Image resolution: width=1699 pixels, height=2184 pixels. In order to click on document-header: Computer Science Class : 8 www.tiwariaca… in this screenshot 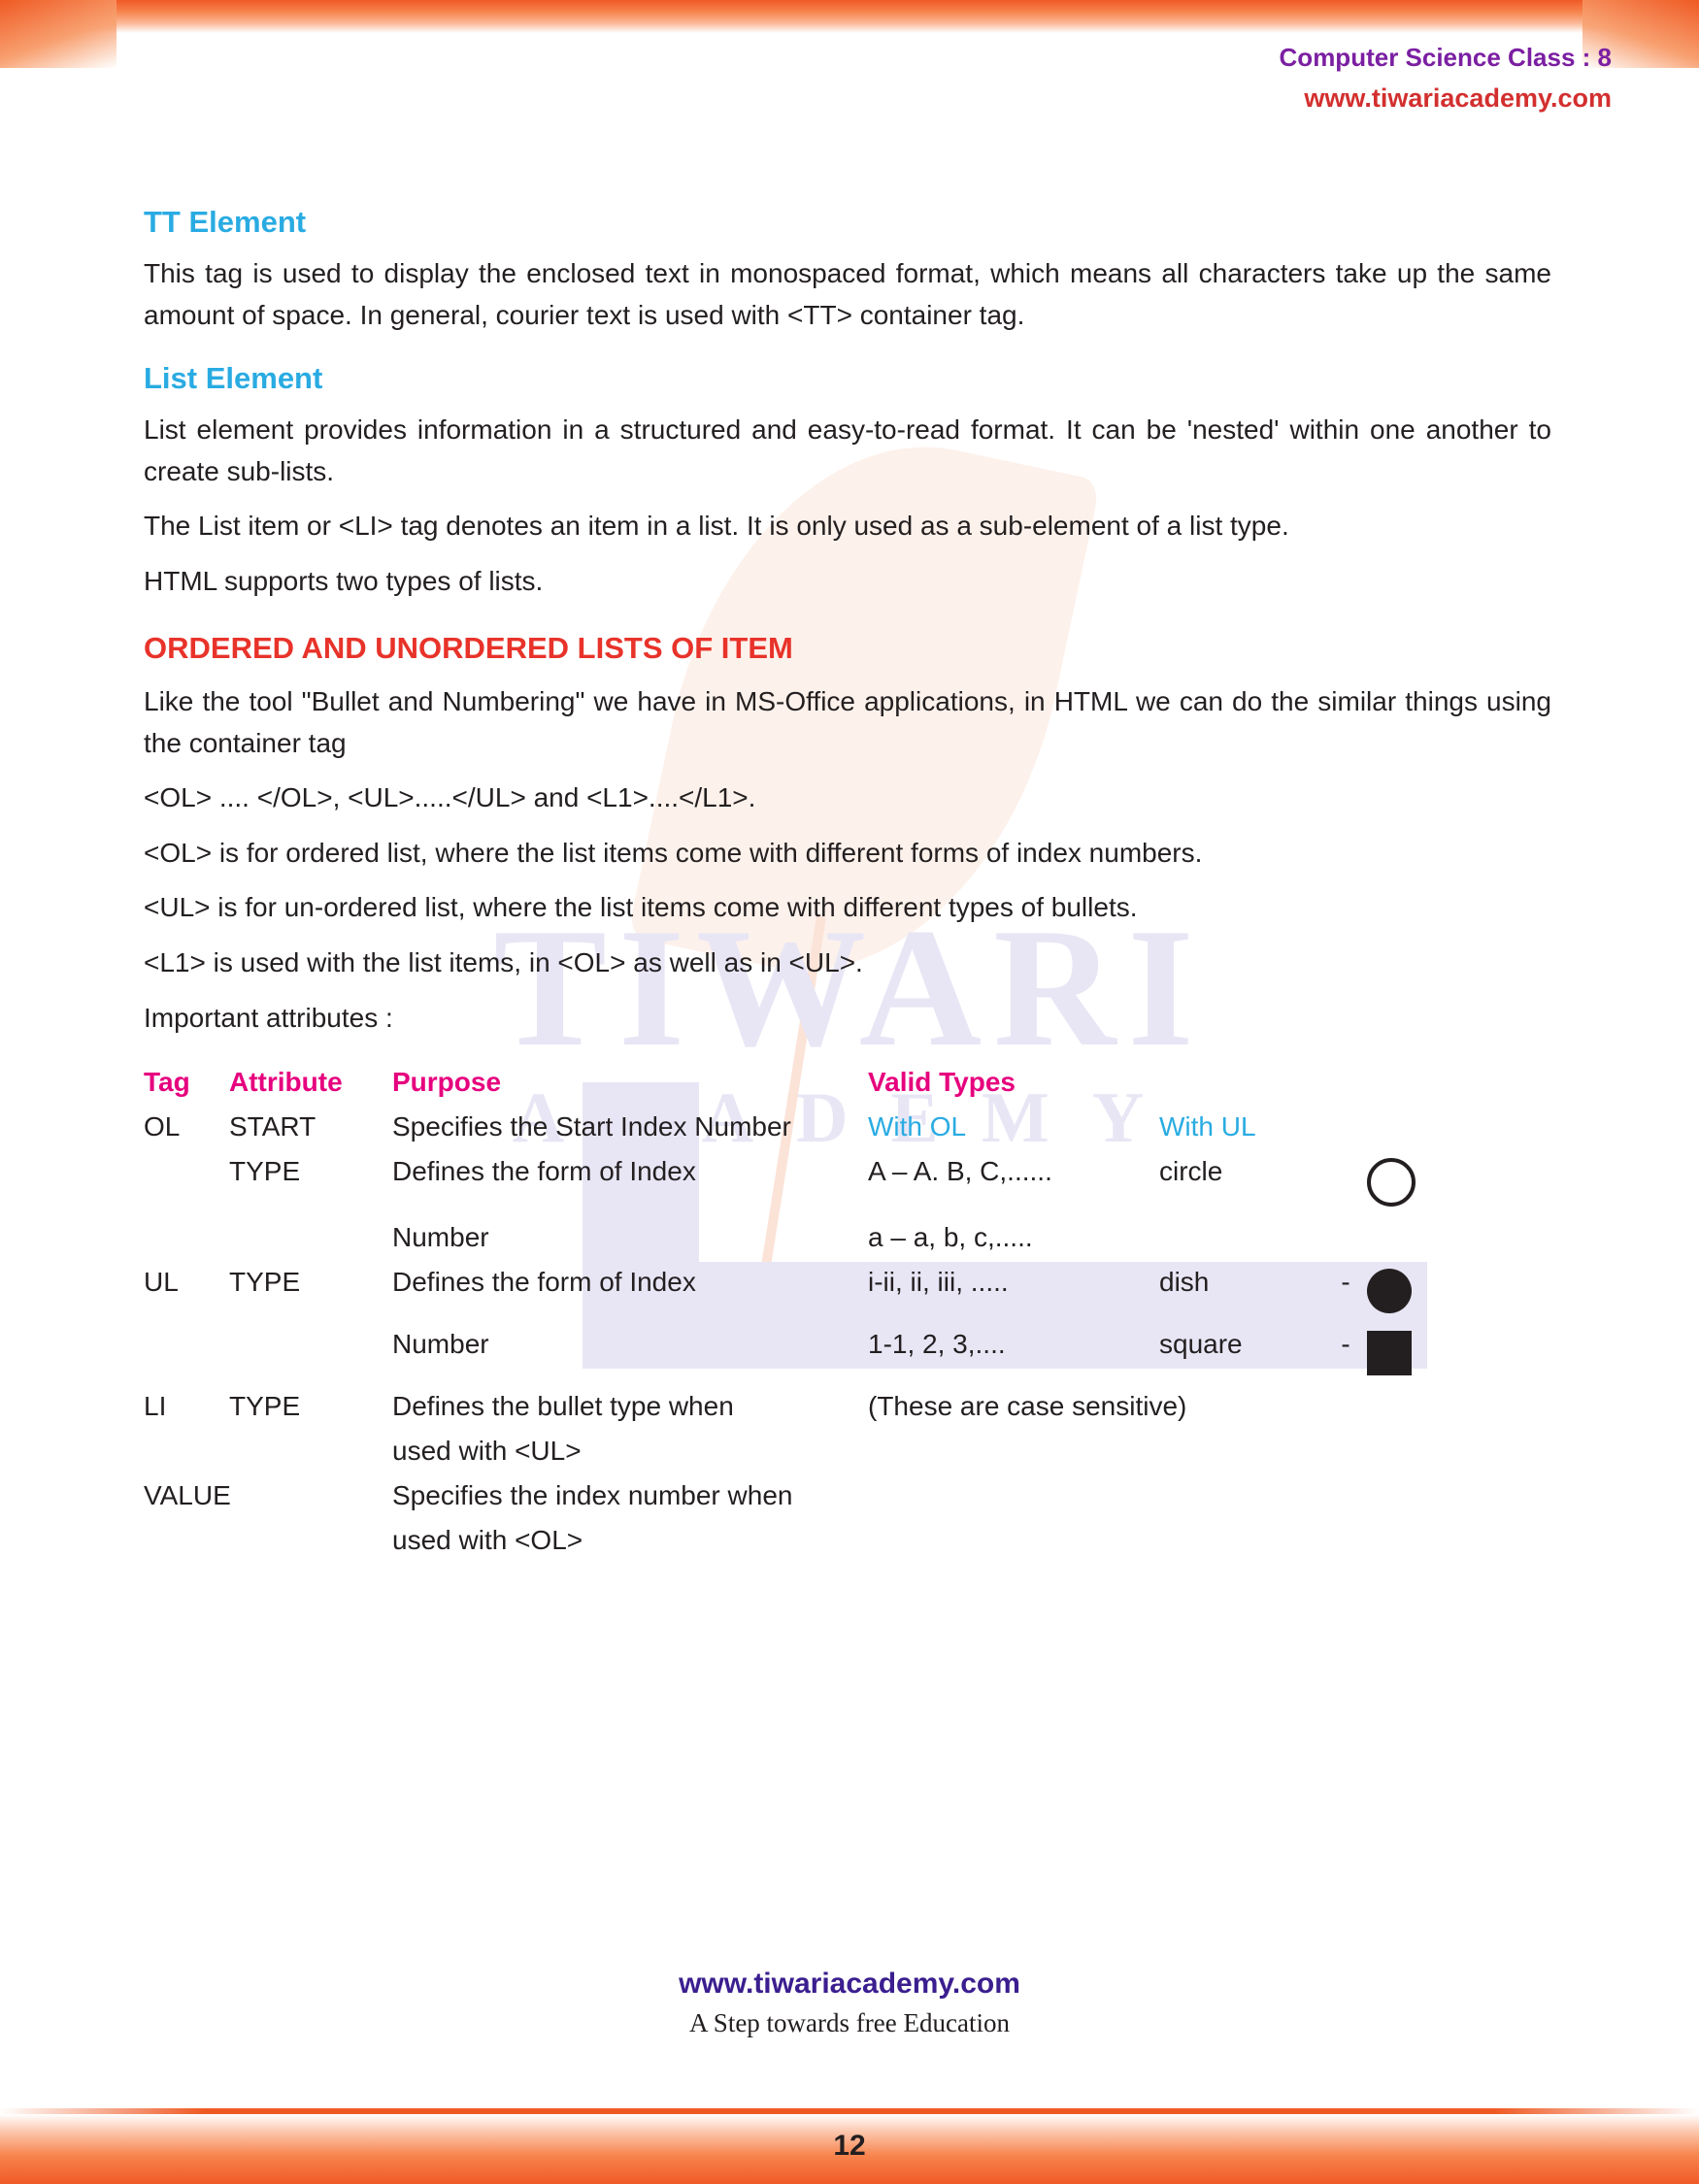, I will do `click(1446, 78)`.